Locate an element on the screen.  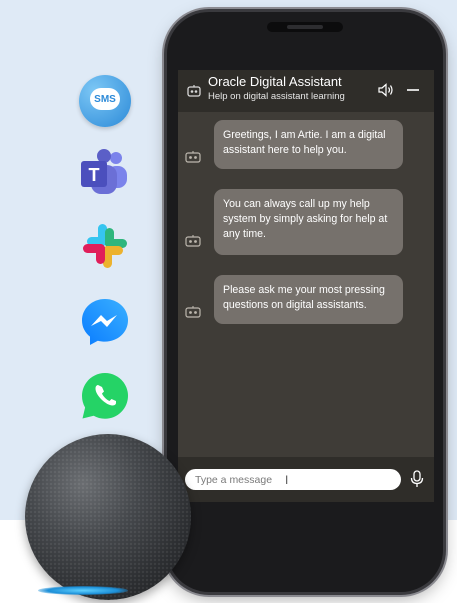
microphone-icon is located at coordinates (417, 481).